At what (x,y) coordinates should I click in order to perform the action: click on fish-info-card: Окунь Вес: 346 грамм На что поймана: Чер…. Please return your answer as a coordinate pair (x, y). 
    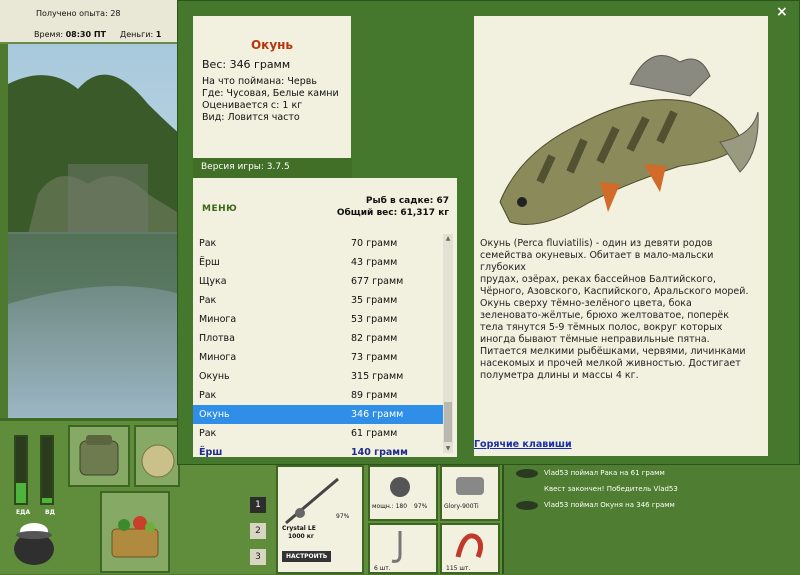
    Looking at the image, I should click on (272, 87).